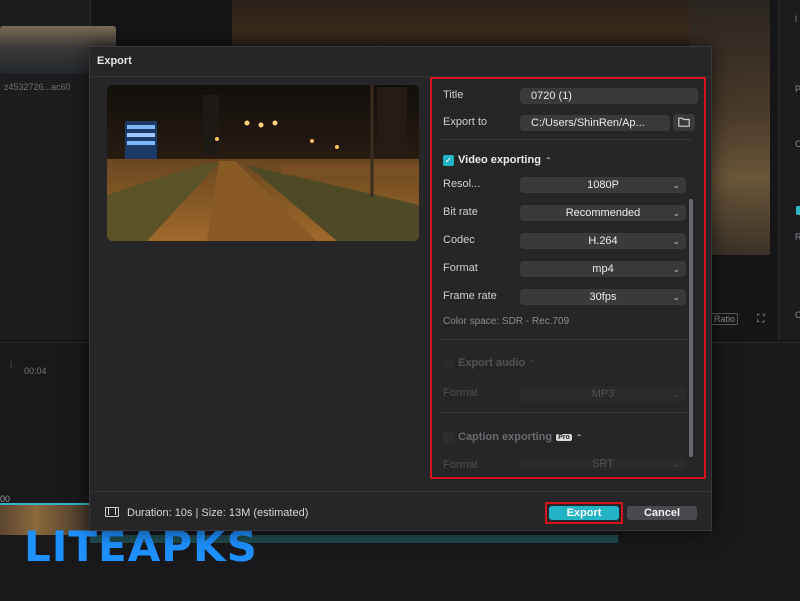  I want to click on resolution-select: 1080P ⌄, so click(603, 185).